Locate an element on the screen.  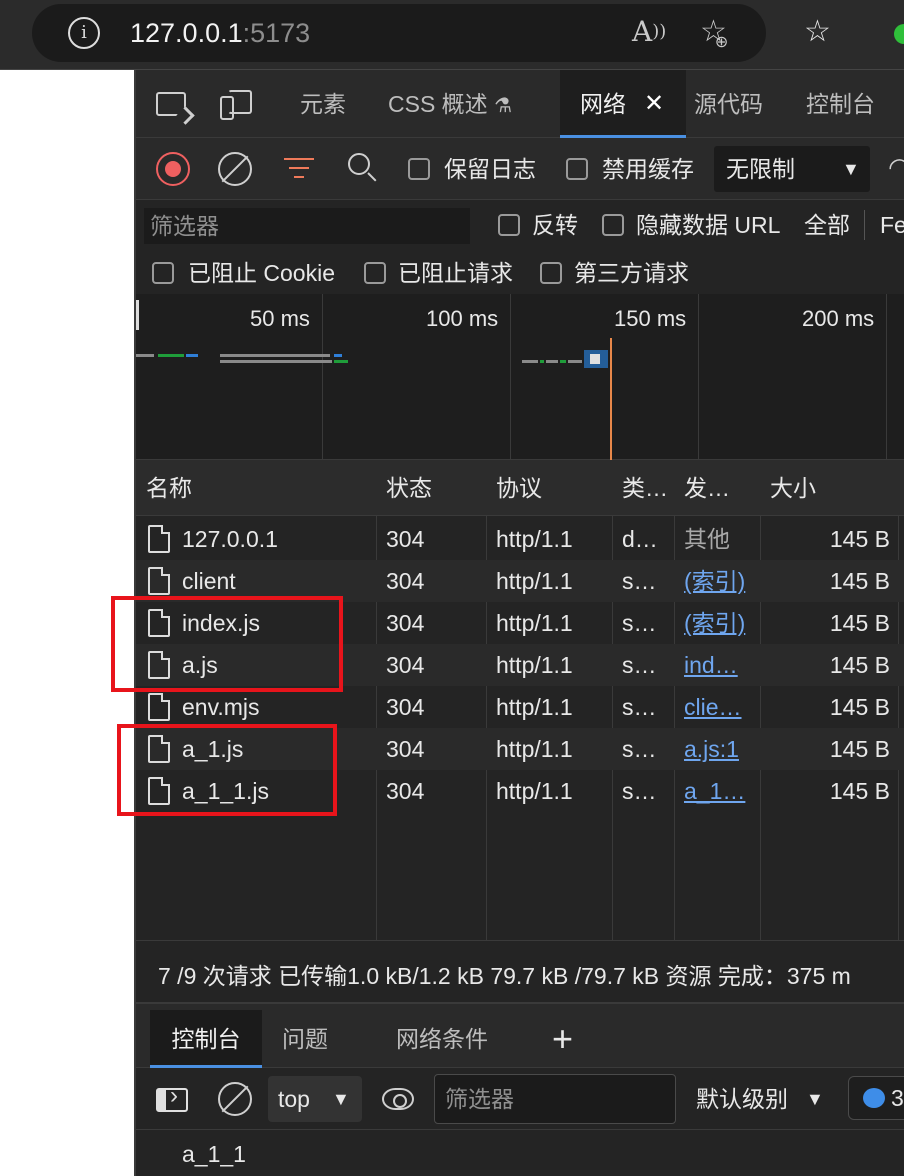
column-header-size: 大小 is located at coordinates (832, 488).